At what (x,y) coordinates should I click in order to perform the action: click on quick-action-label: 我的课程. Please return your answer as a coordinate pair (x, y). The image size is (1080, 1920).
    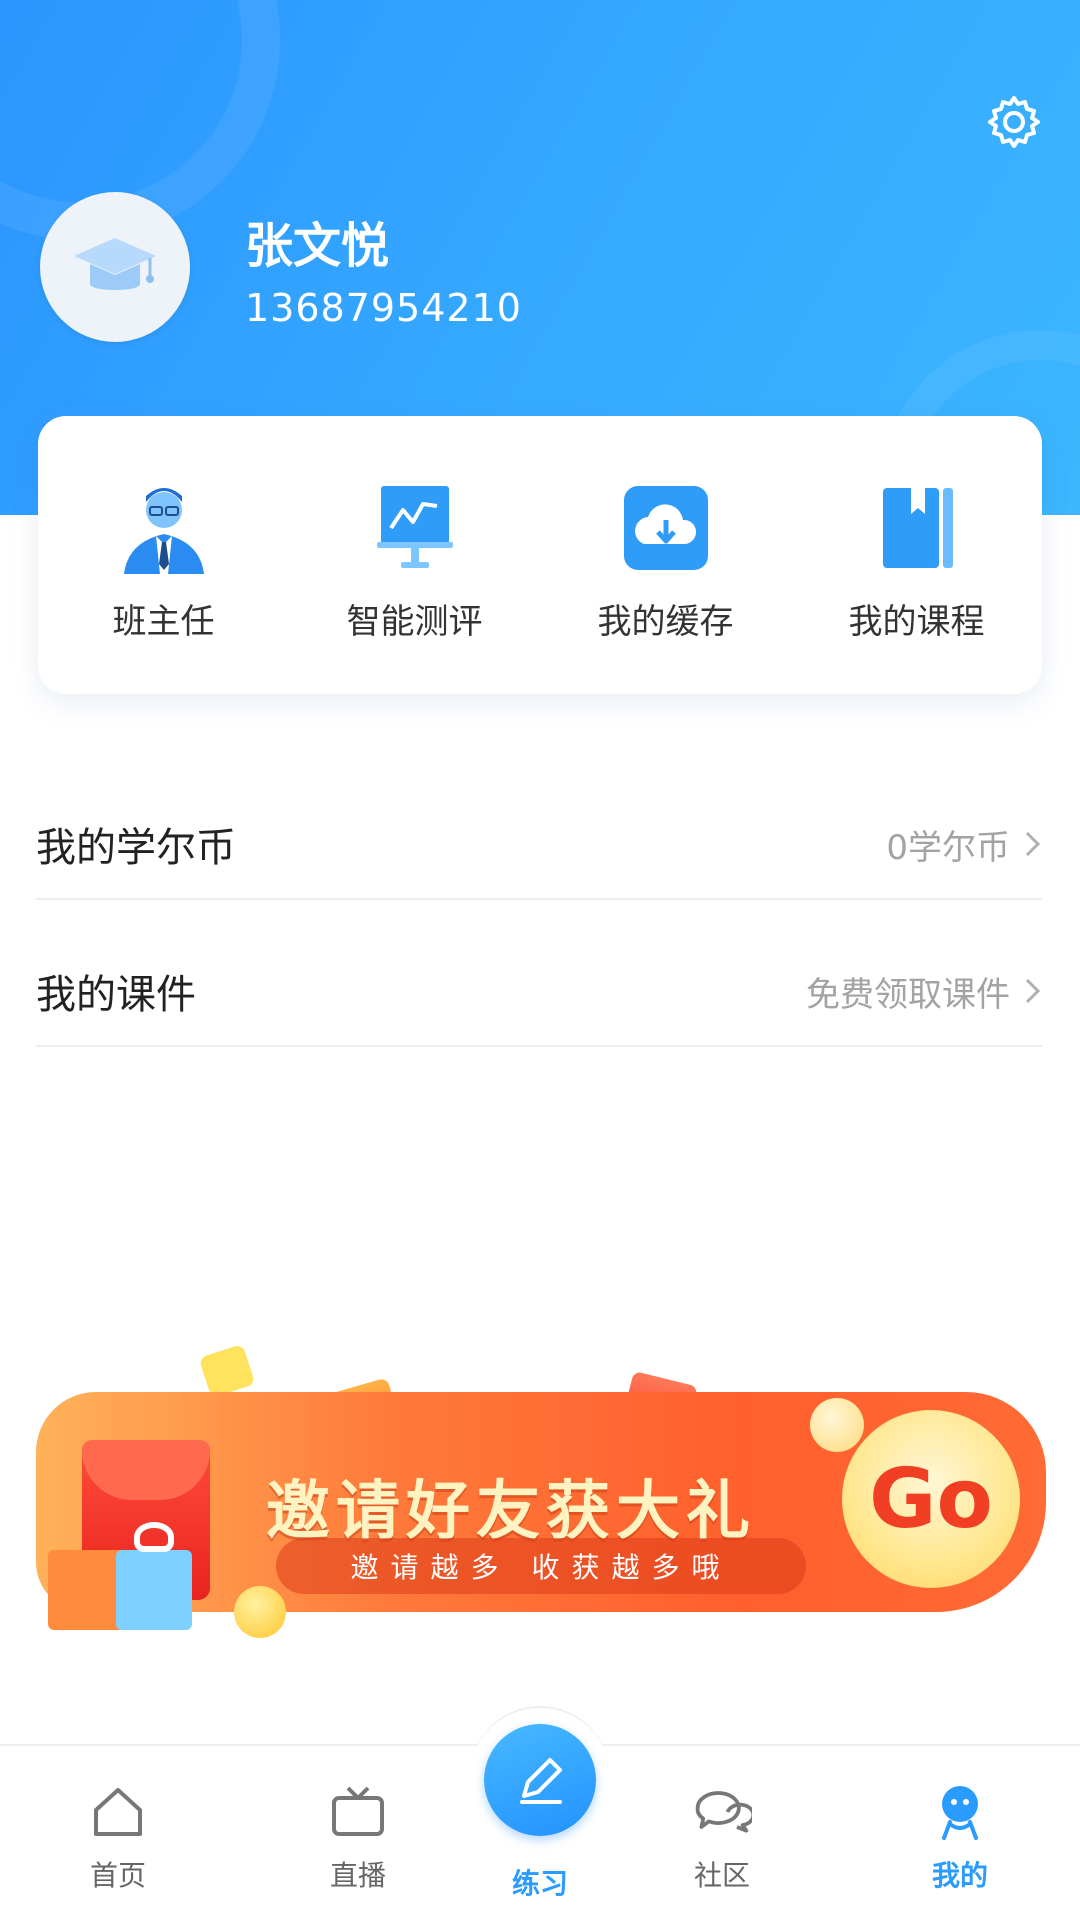
    Looking at the image, I should click on (916, 622).